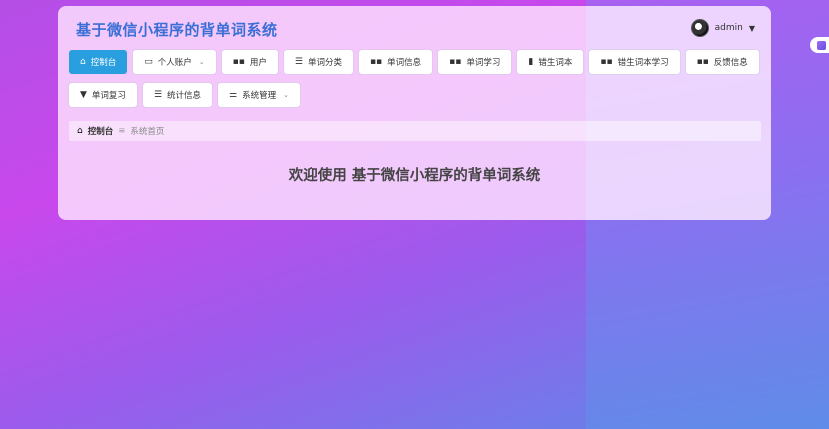 The image size is (829, 429). I want to click on username: admin, so click(729, 28).